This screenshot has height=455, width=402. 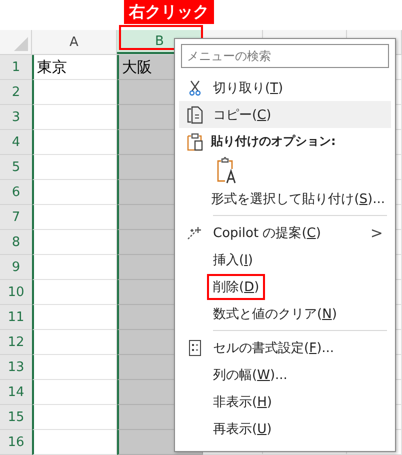 I want to click on row-header: 13, so click(x=16, y=367).